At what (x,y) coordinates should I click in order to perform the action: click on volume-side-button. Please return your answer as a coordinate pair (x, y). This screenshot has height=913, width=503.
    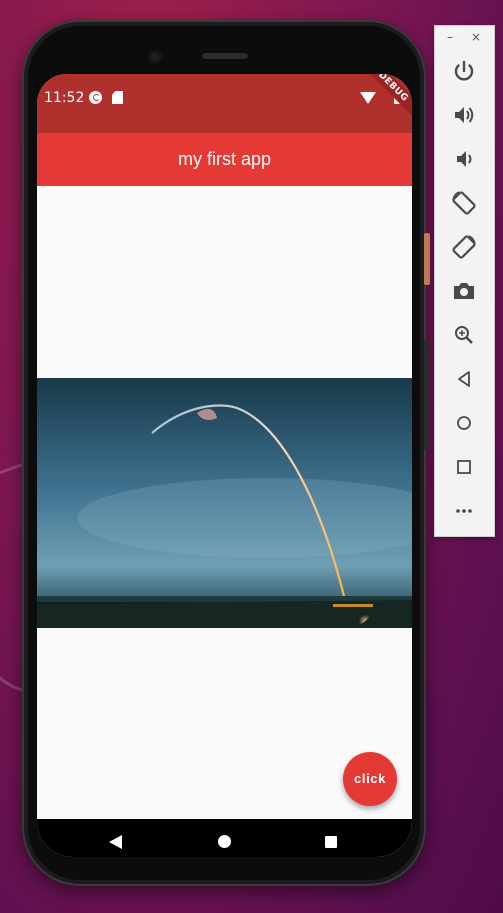
    Looking at the image, I should click on (427, 395).